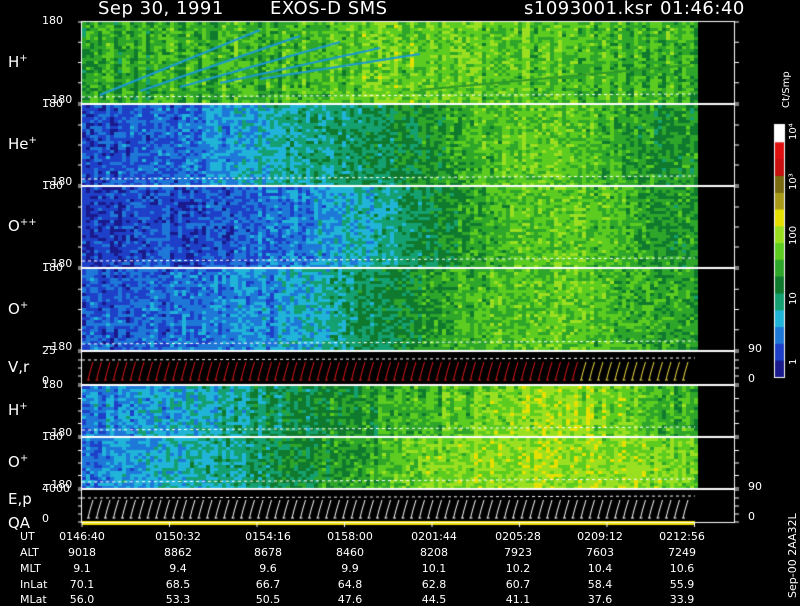 The height and width of the screenshot is (606, 800). What do you see at coordinates (518, 536) in the screenshot?
I see `ephemeris-cell: 0205:28` at bounding box center [518, 536].